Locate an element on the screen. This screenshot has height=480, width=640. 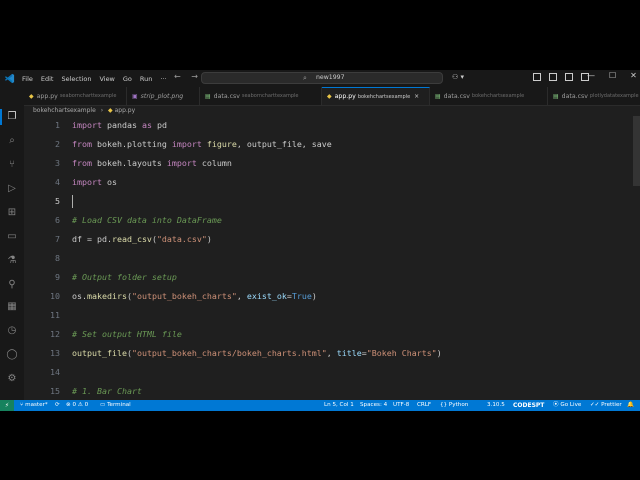
tab-label: strip_plot.png is located at coordinates (162, 96).